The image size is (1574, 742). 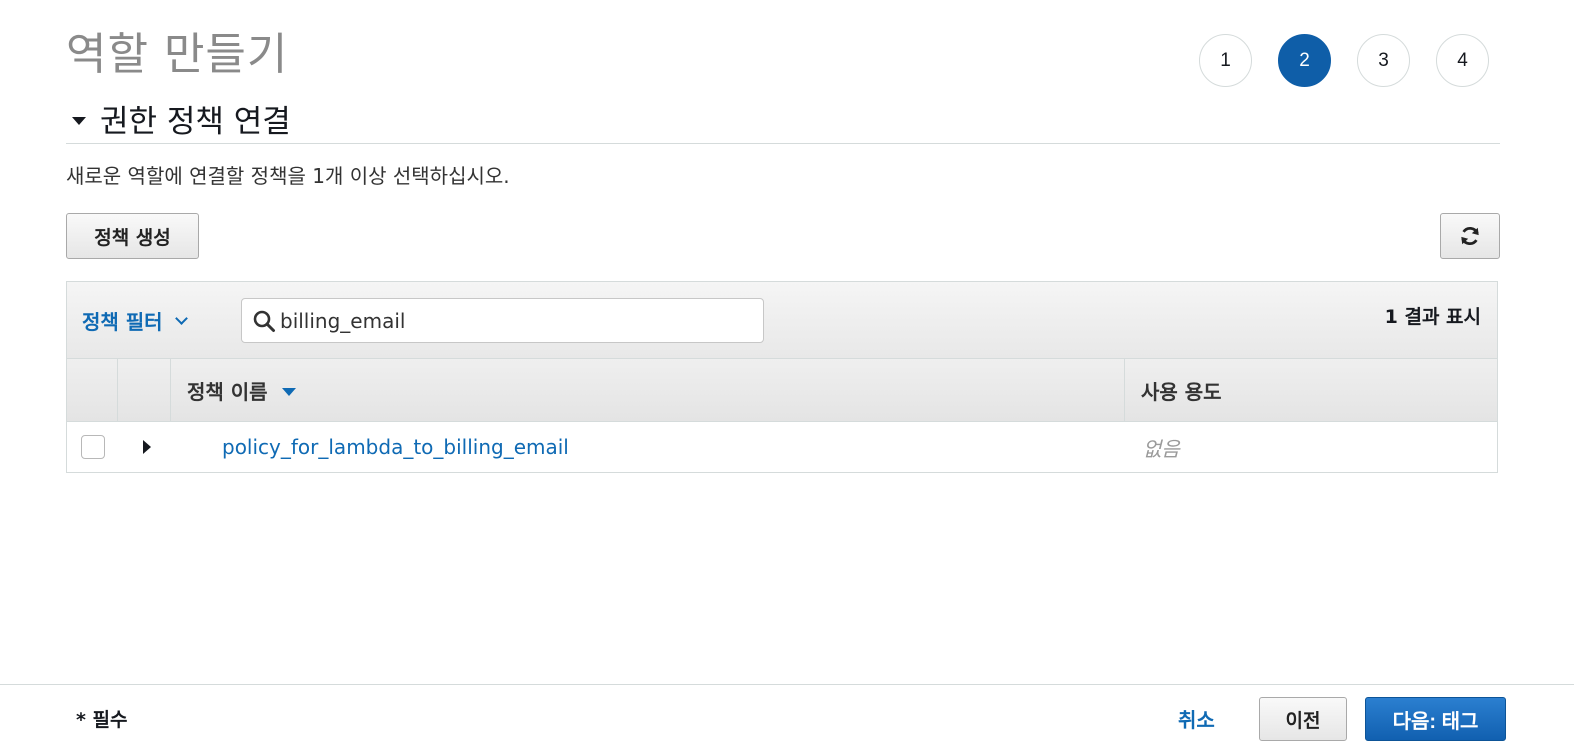 What do you see at coordinates (288, 176) in the screenshot?
I see `section-description: 새로운 역할에 연결할 정책을 1개 이상 선택하십시오.` at bounding box center [288, 176].